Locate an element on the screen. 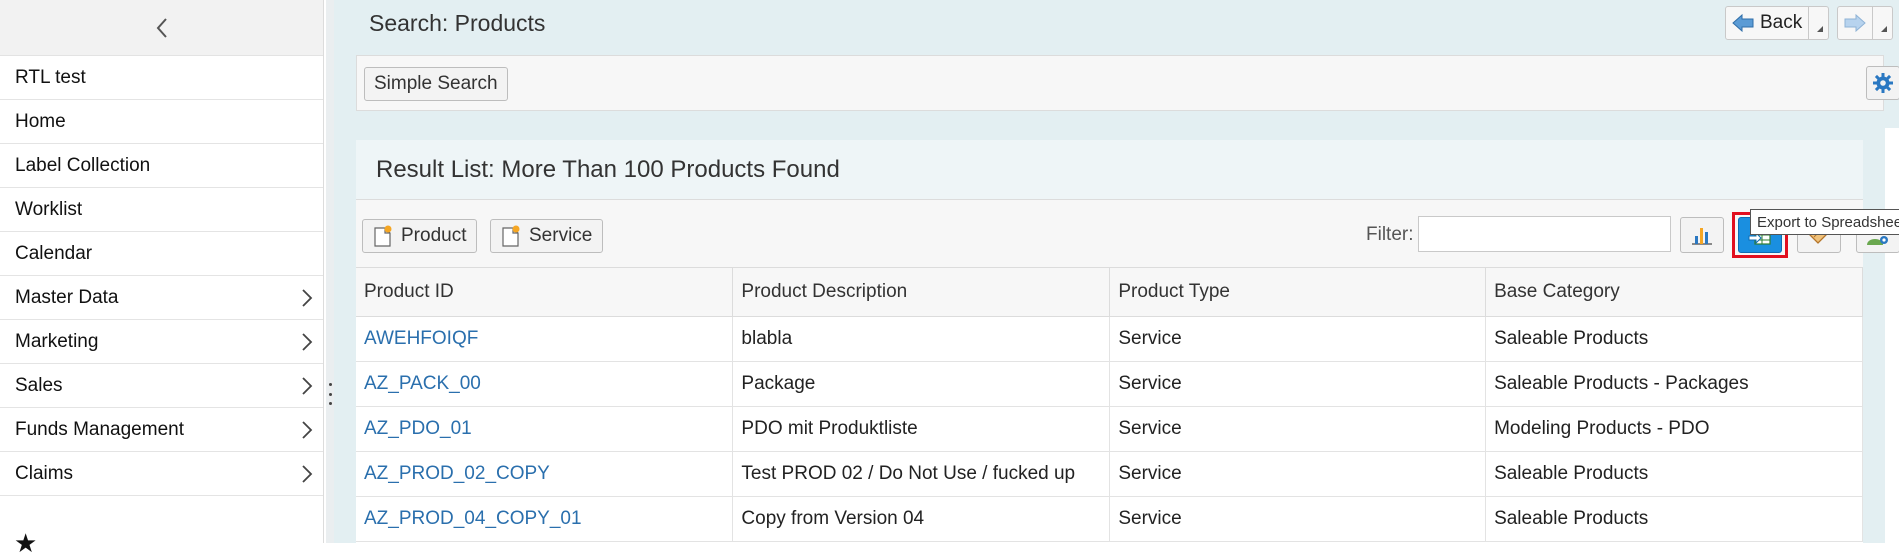 This screenshot has width=1899, height=559. column-header: Product Type is located at coordinates (1298, 292).